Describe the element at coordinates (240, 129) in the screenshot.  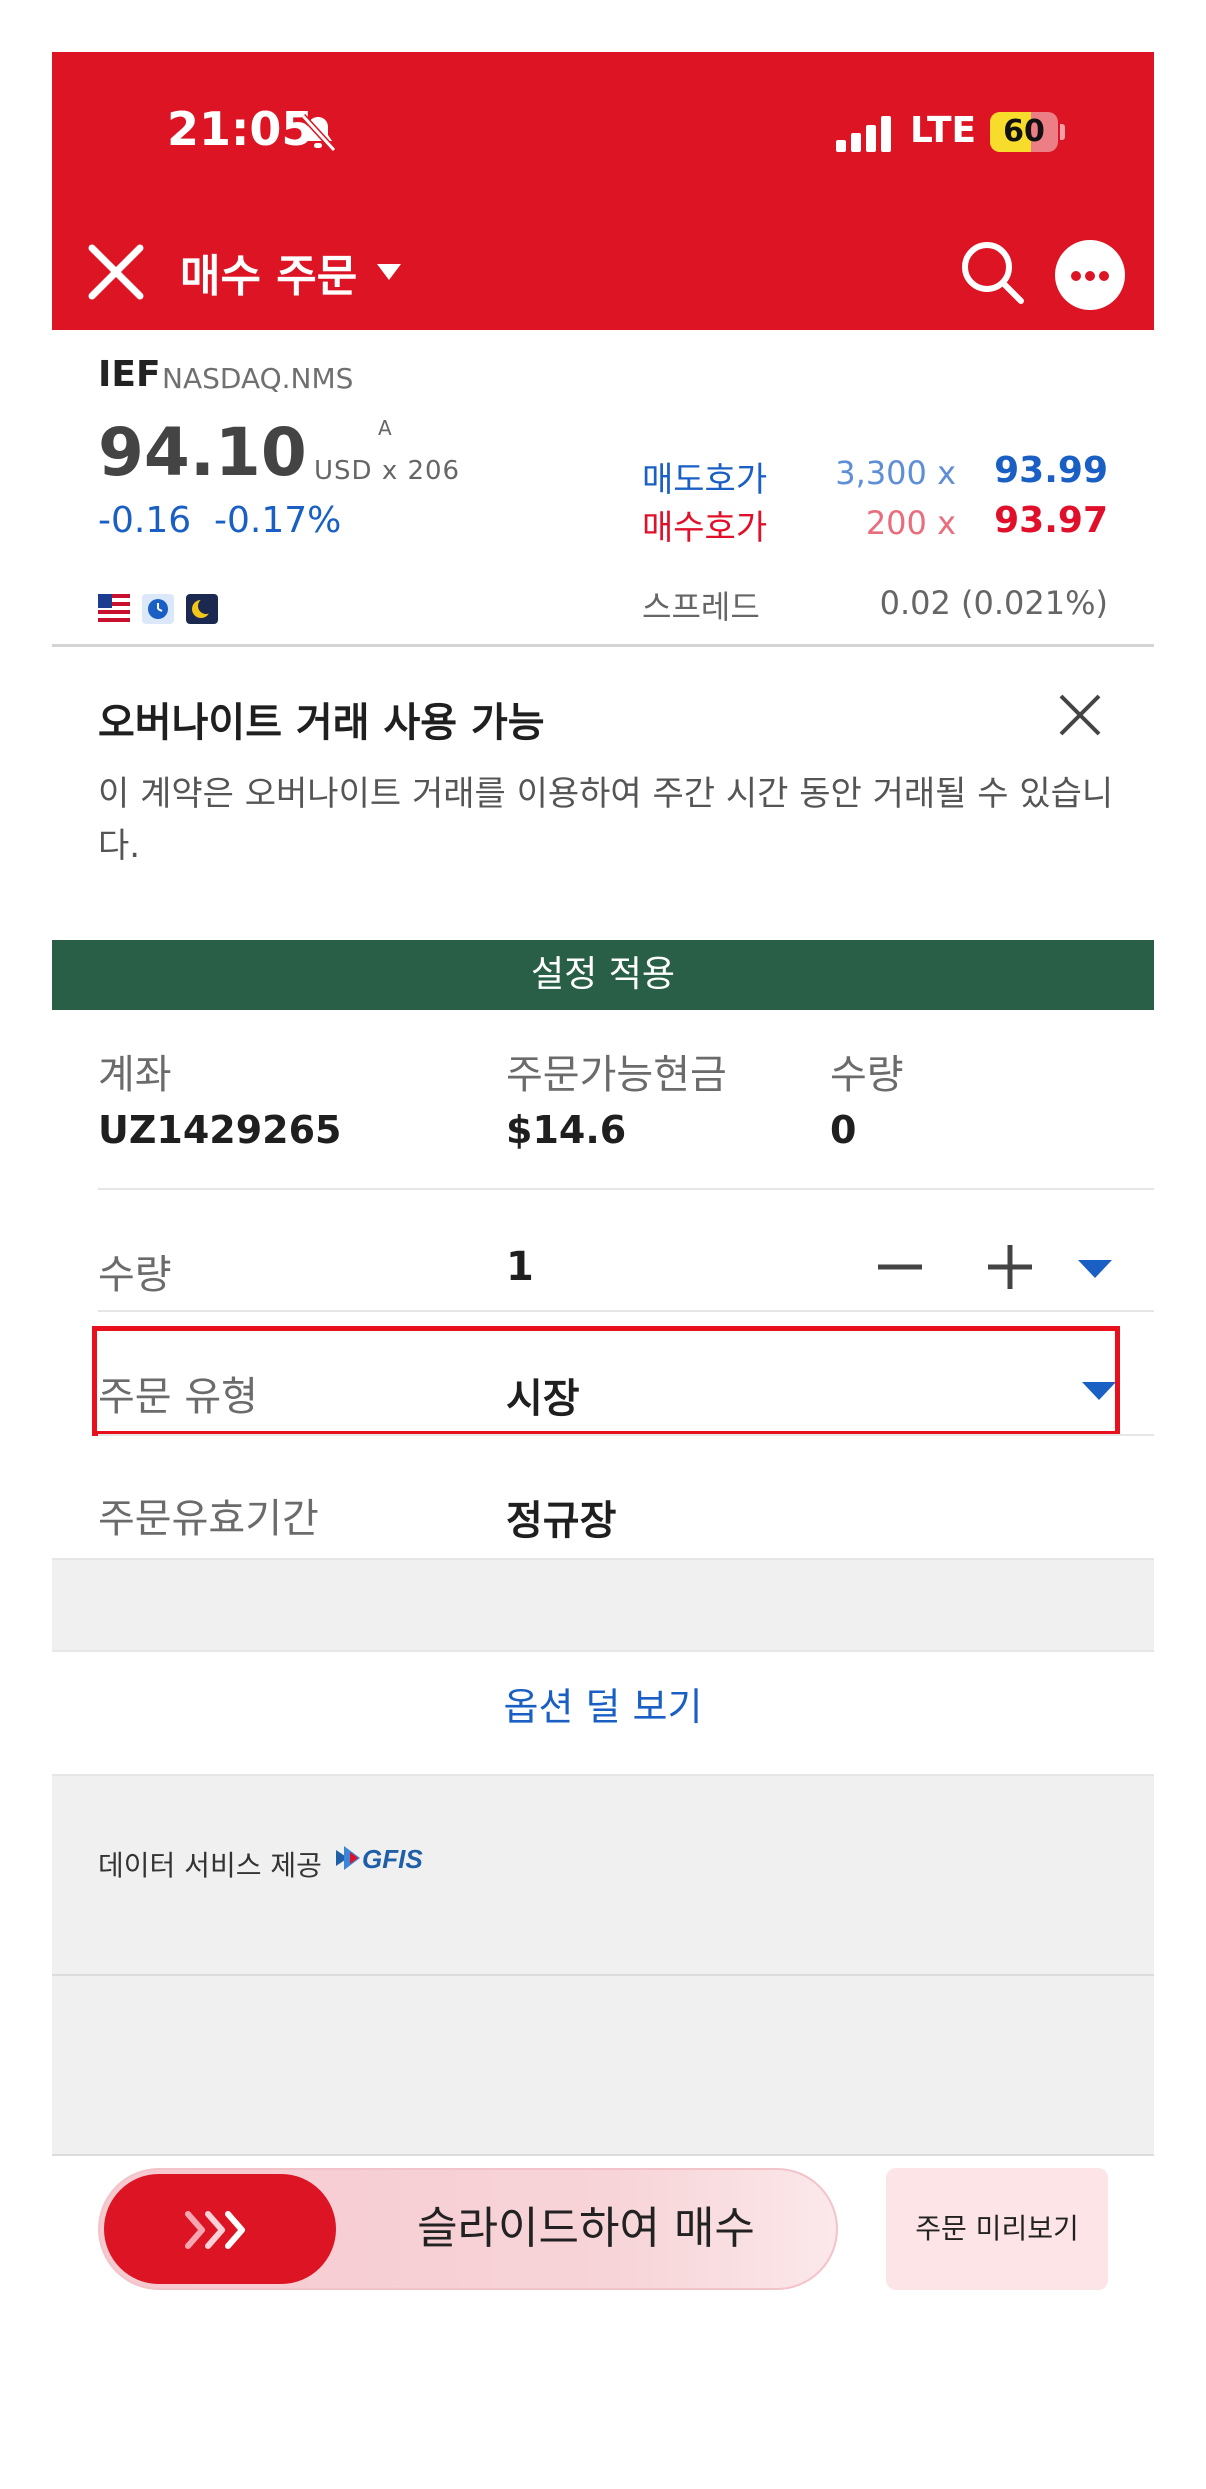
I see `status-time: 21:05` at that location.